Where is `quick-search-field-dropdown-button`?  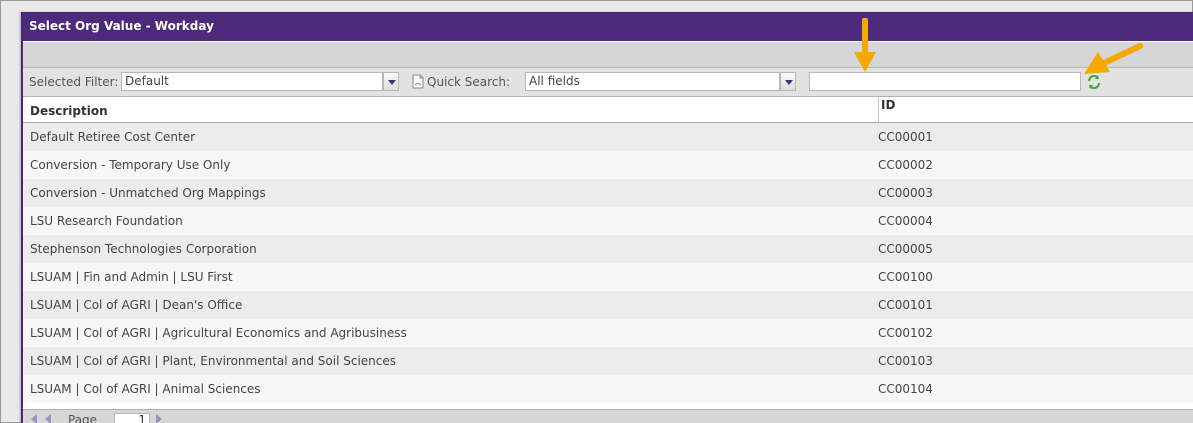
quick-search-field-dropdown-button is located at coordinates (788, 81).